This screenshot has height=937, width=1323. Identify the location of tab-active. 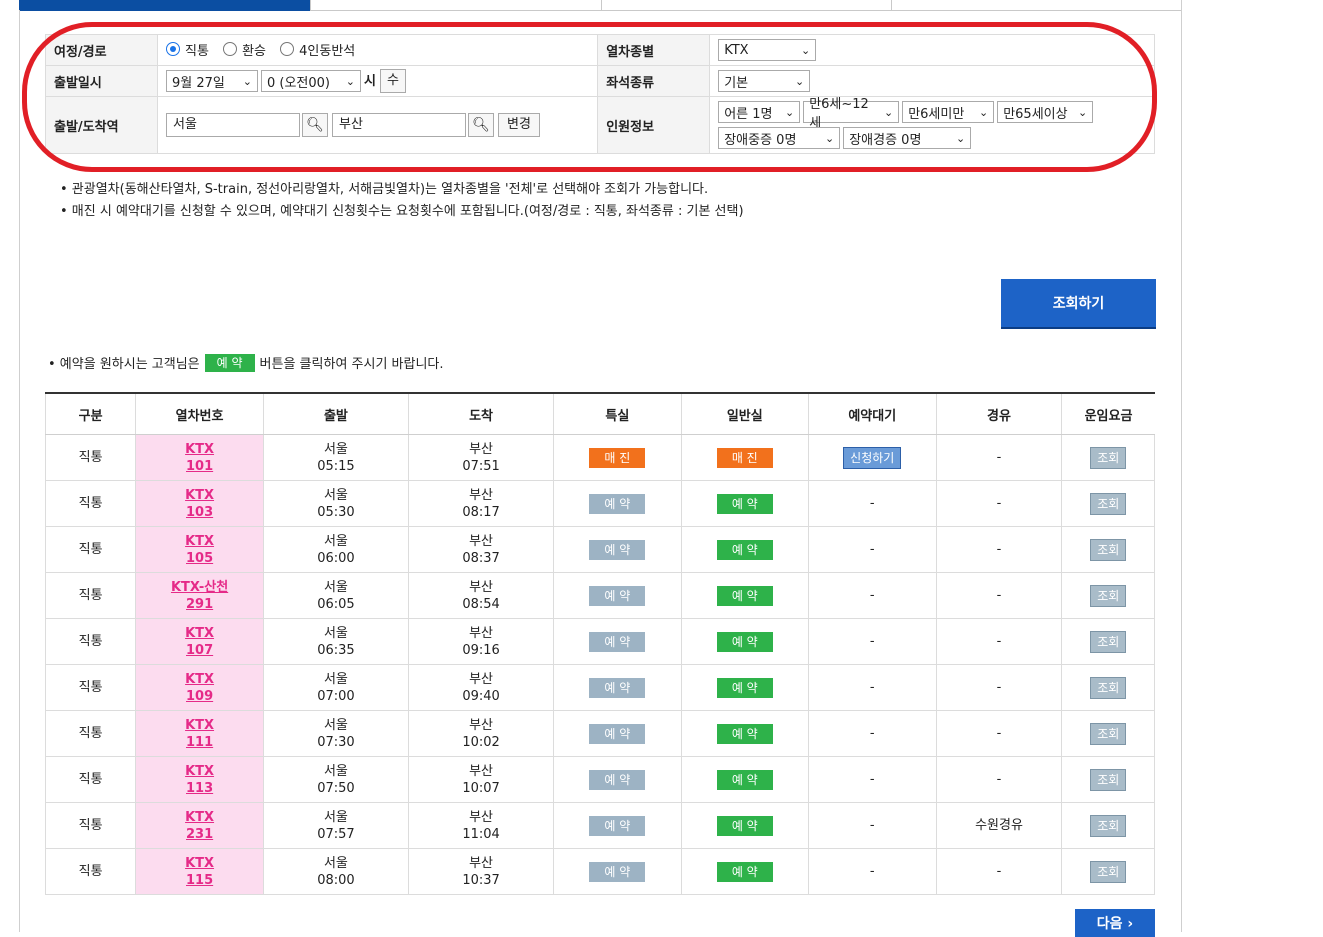
(164, 5).